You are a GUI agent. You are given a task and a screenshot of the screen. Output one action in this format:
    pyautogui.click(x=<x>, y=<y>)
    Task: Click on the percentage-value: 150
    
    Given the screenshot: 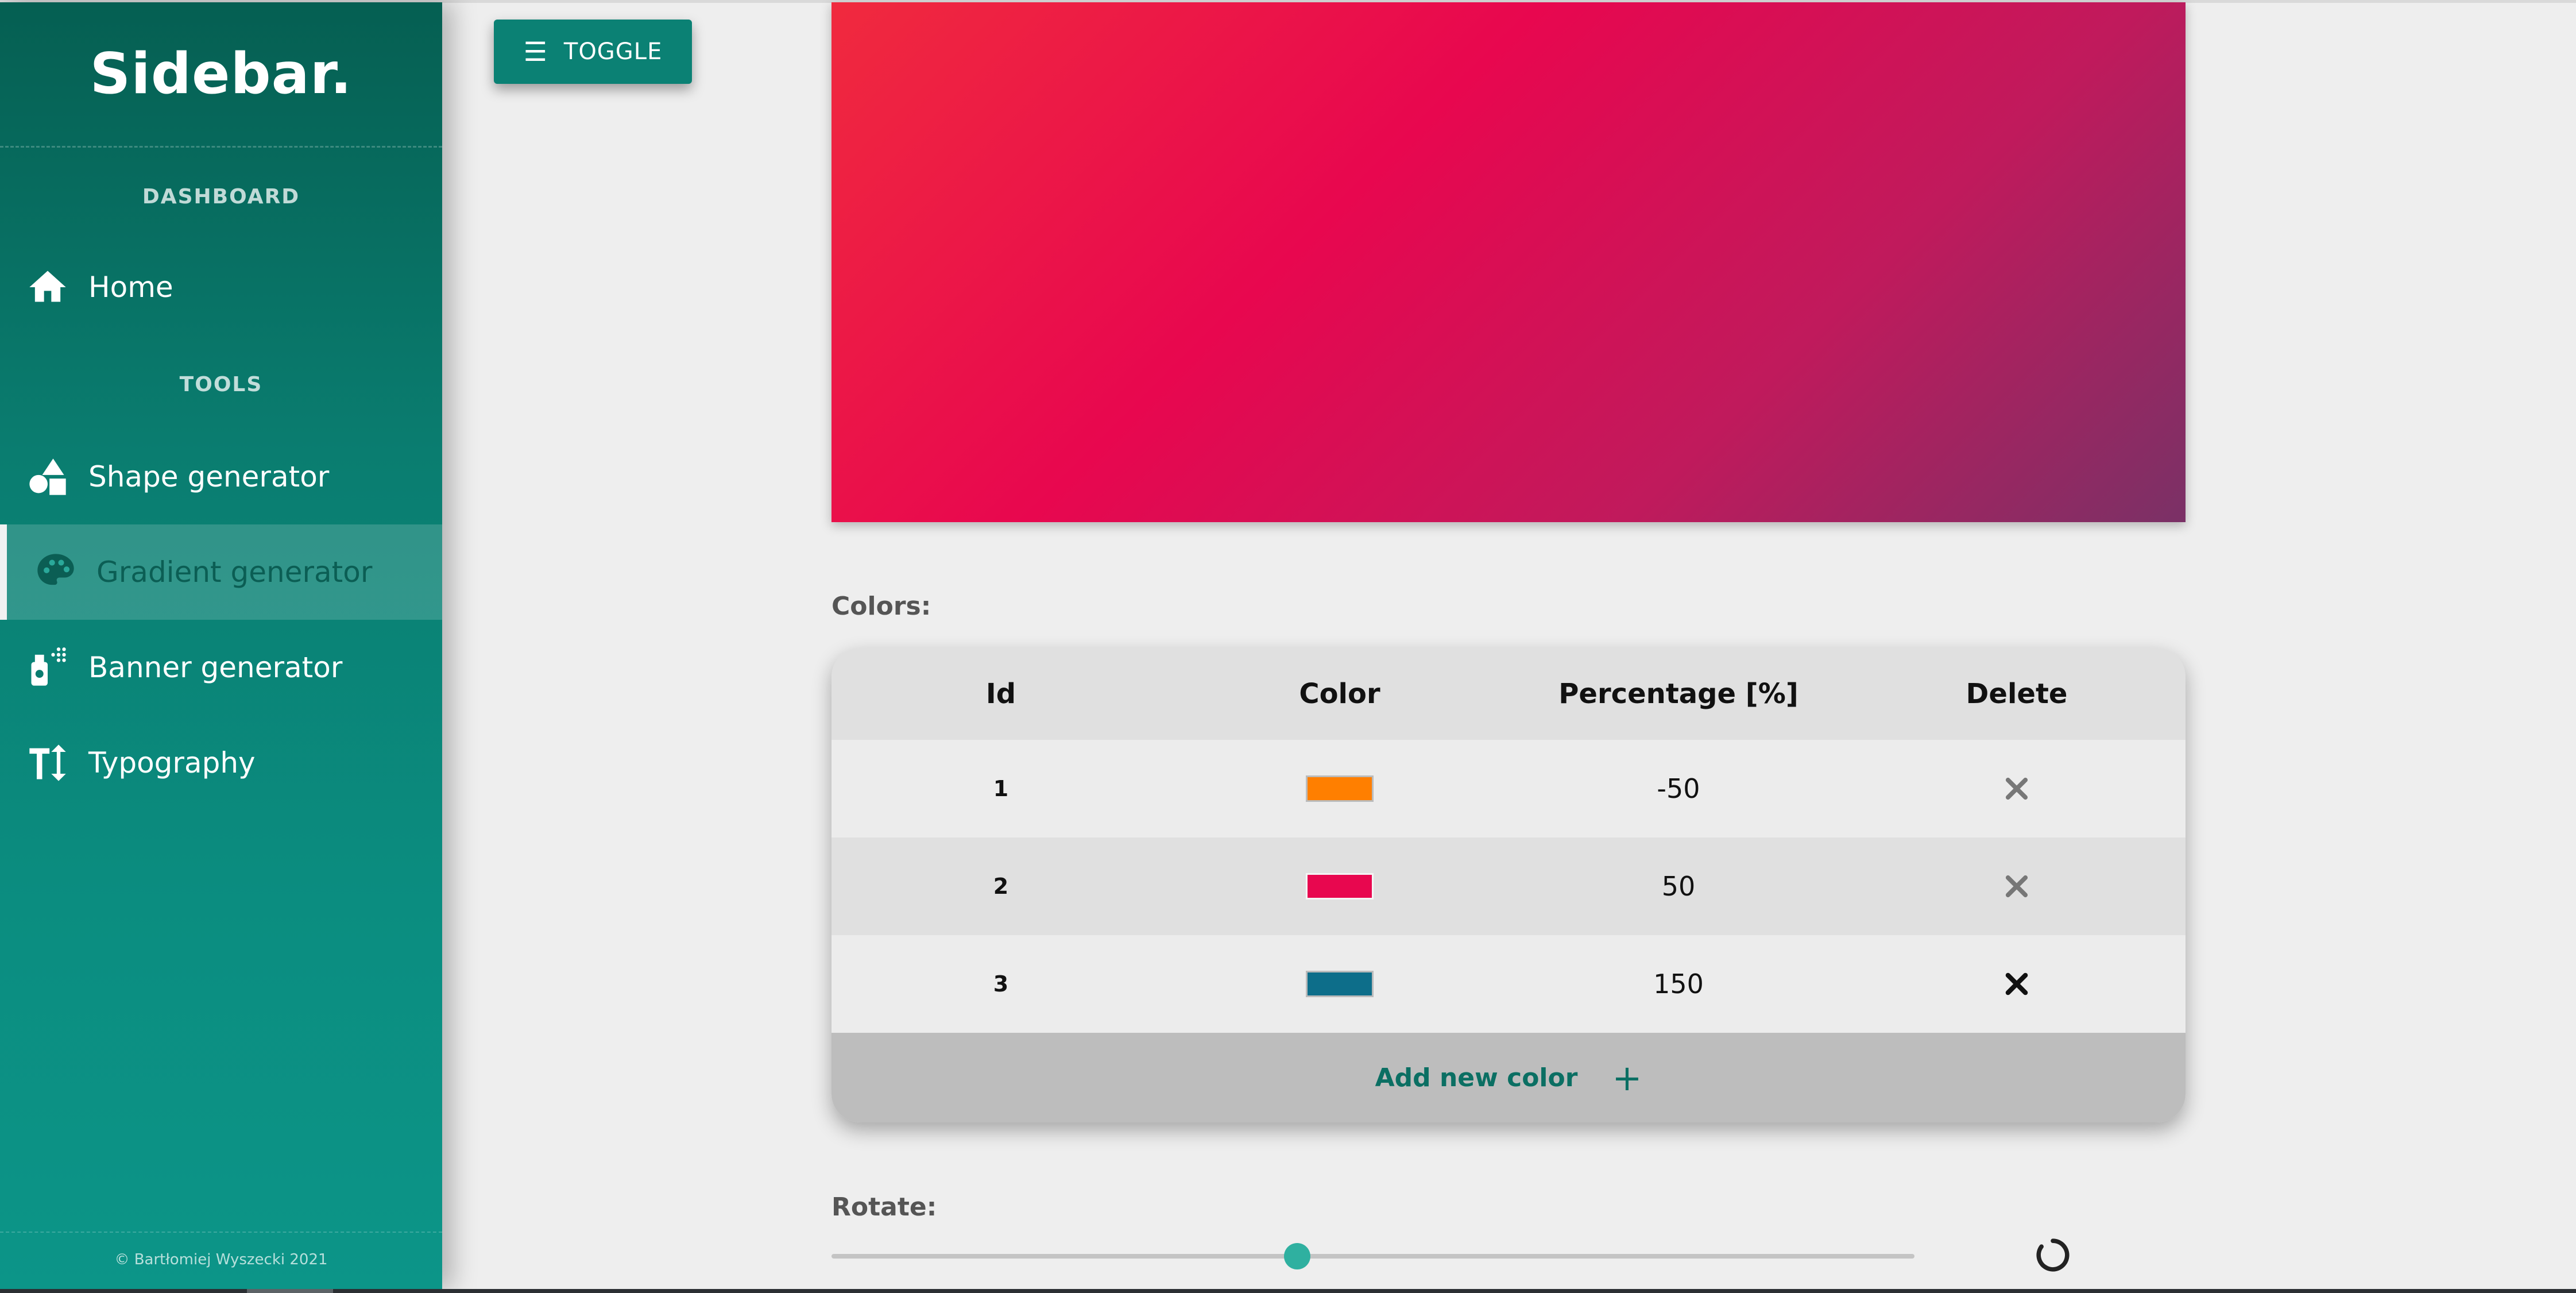 What is the action you would take?
    pyautogui.click(x=1678, y=984)
    